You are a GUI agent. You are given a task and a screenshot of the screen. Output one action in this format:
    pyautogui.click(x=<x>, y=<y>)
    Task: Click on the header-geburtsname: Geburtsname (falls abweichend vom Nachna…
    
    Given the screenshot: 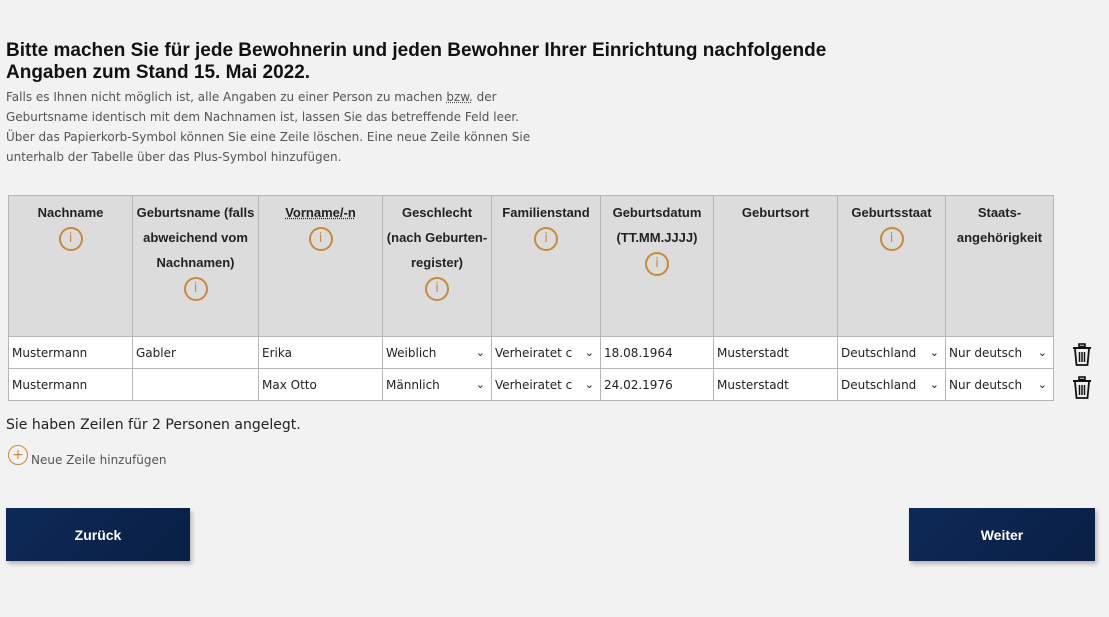 What is the action you would take?
    pyautogui.click(x=195, y=266)
    